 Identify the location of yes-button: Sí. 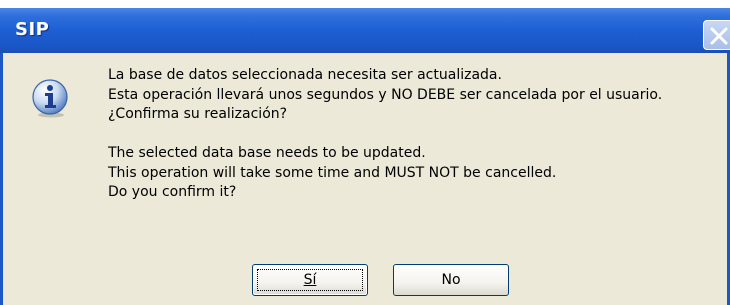
(310, 280).